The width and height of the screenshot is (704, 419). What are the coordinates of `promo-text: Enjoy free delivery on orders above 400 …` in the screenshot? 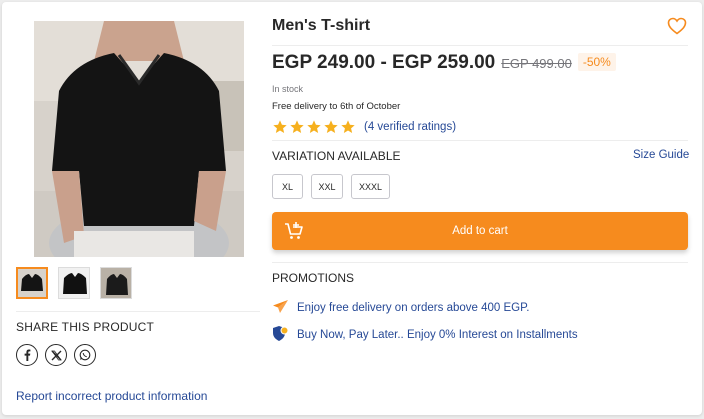 It's located at (413, 308).